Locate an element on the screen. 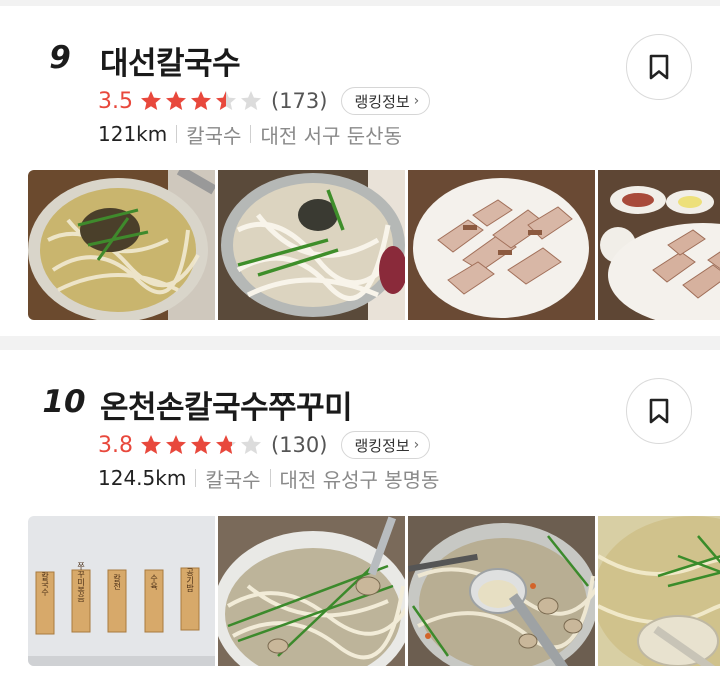 Image resolution: width=720 pixels, height=695 pixels. menu-board-text: 공기밥 is located at coordinates (189, 580).